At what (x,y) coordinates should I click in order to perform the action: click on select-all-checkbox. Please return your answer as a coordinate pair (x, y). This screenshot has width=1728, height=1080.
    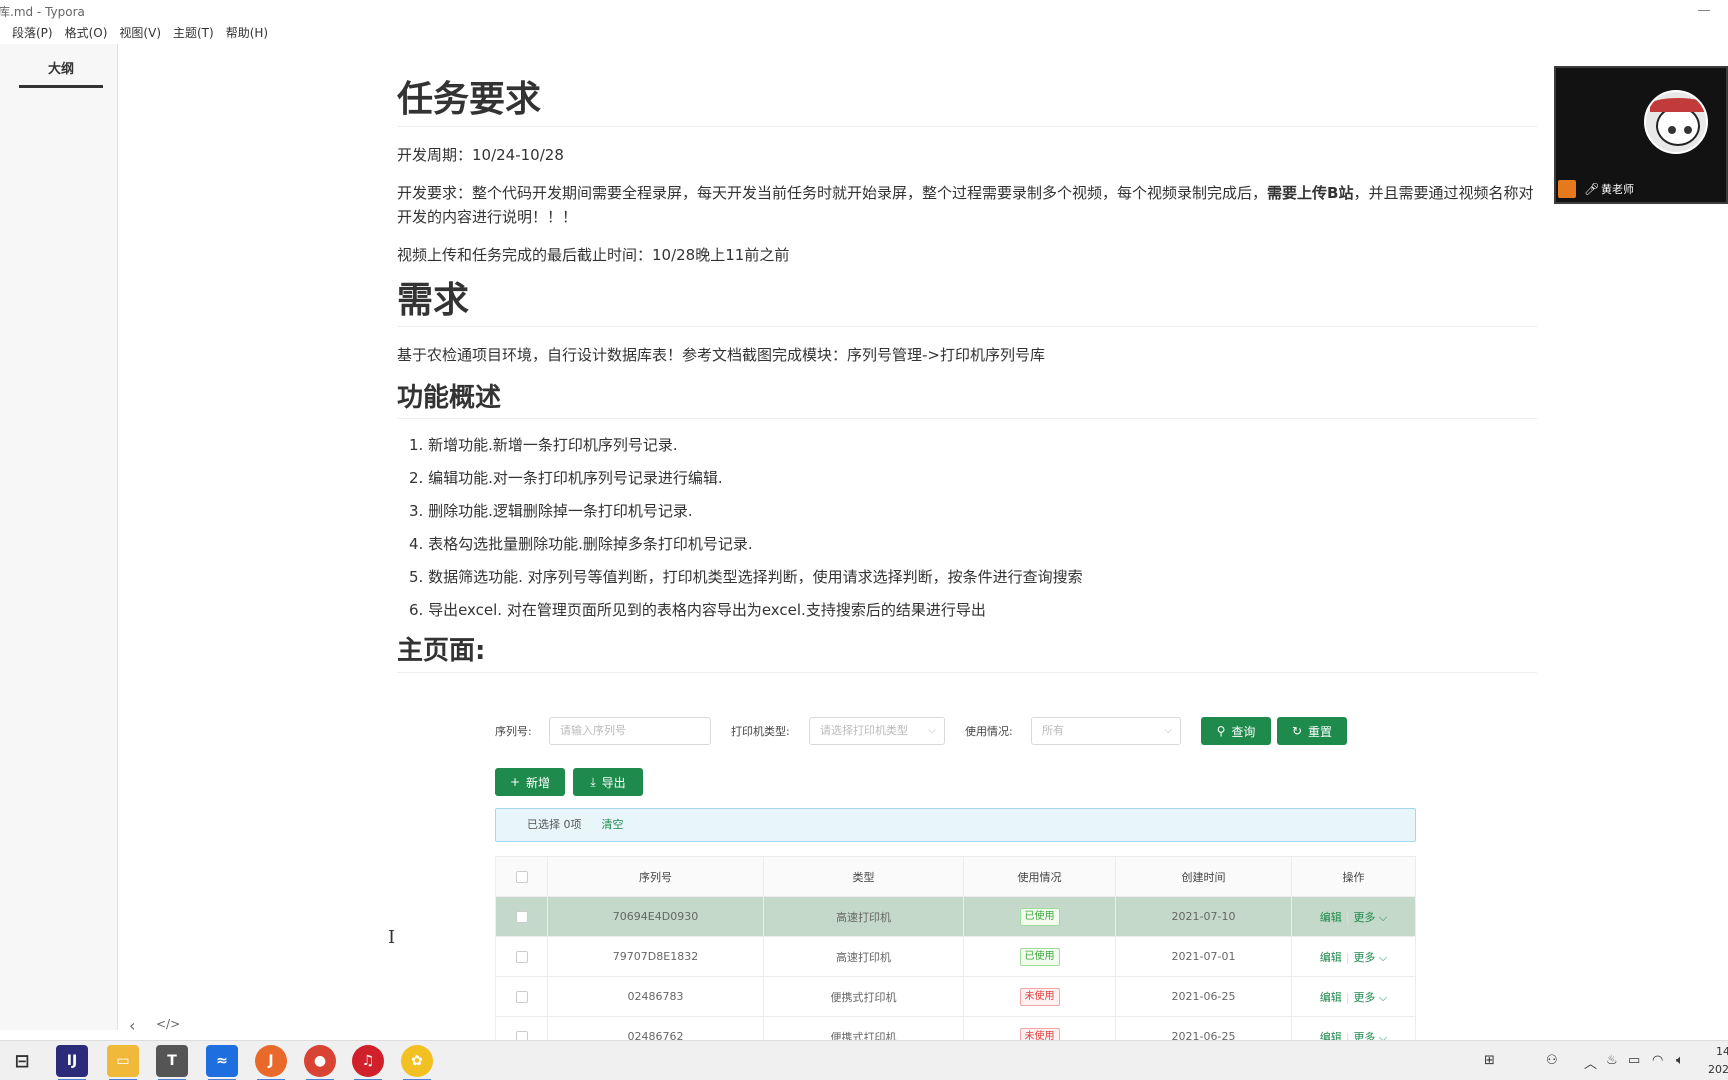
    Looking at the image, I should click on (521, 877).